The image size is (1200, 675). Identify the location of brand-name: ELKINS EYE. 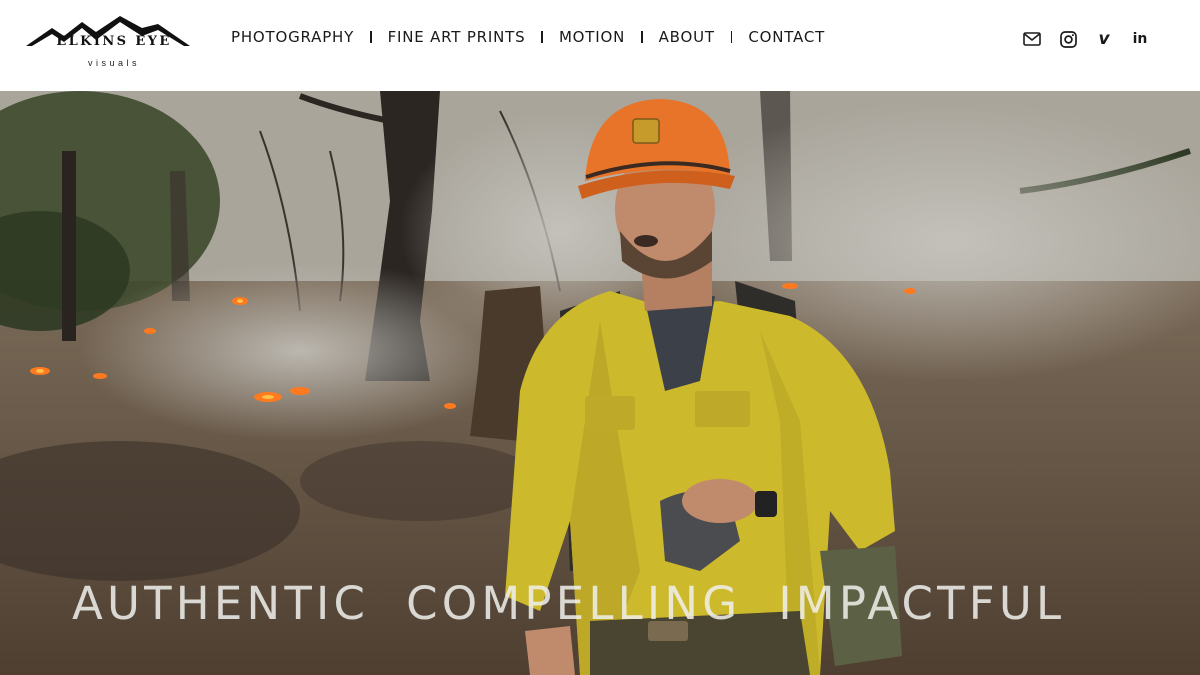
(114, 41).